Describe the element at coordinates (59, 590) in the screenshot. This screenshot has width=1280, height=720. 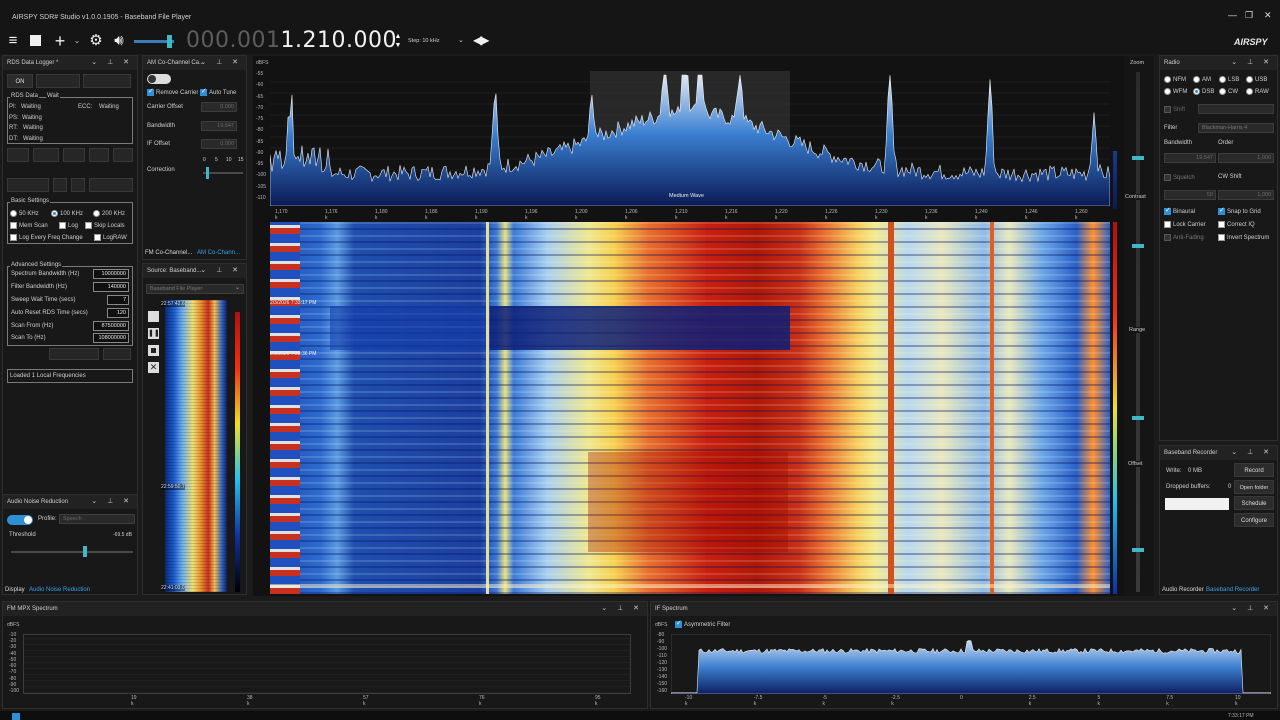
I see `tab-noise-reduction: Audio Noise Reduction` at that location.